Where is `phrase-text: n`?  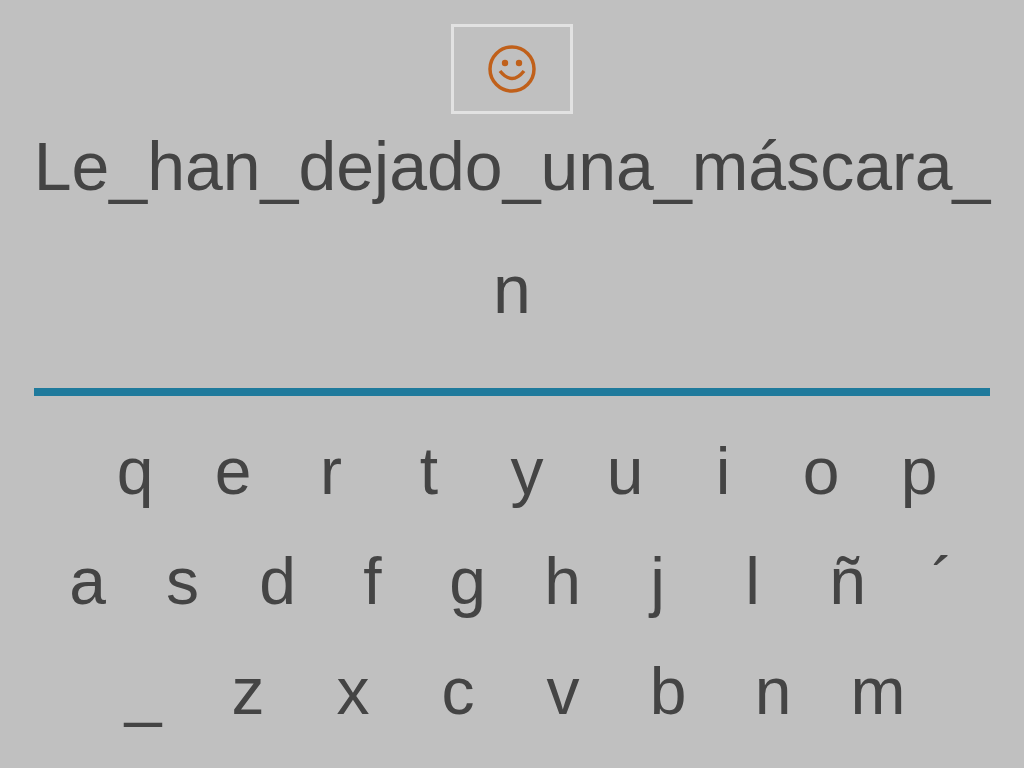
phrase-text: n is located at coordinates (512, 289).